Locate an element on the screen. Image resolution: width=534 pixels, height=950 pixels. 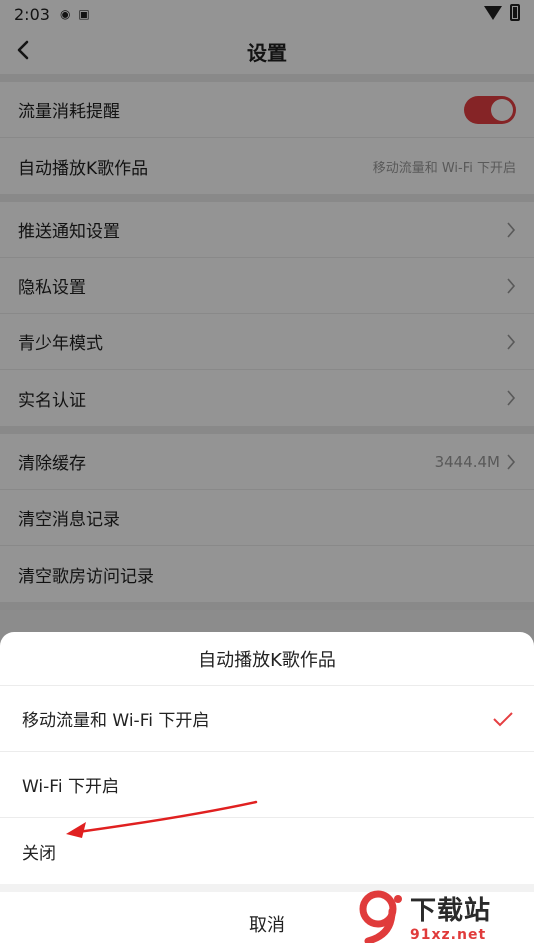
option-label: 关闭 is located at coordinates (39, 853).